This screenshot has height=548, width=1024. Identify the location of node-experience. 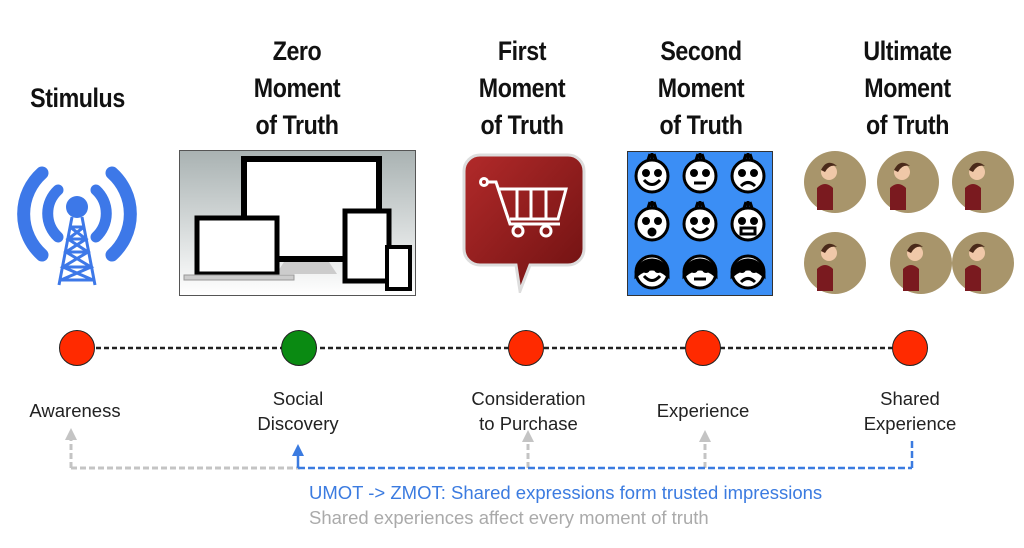
(703, 348).